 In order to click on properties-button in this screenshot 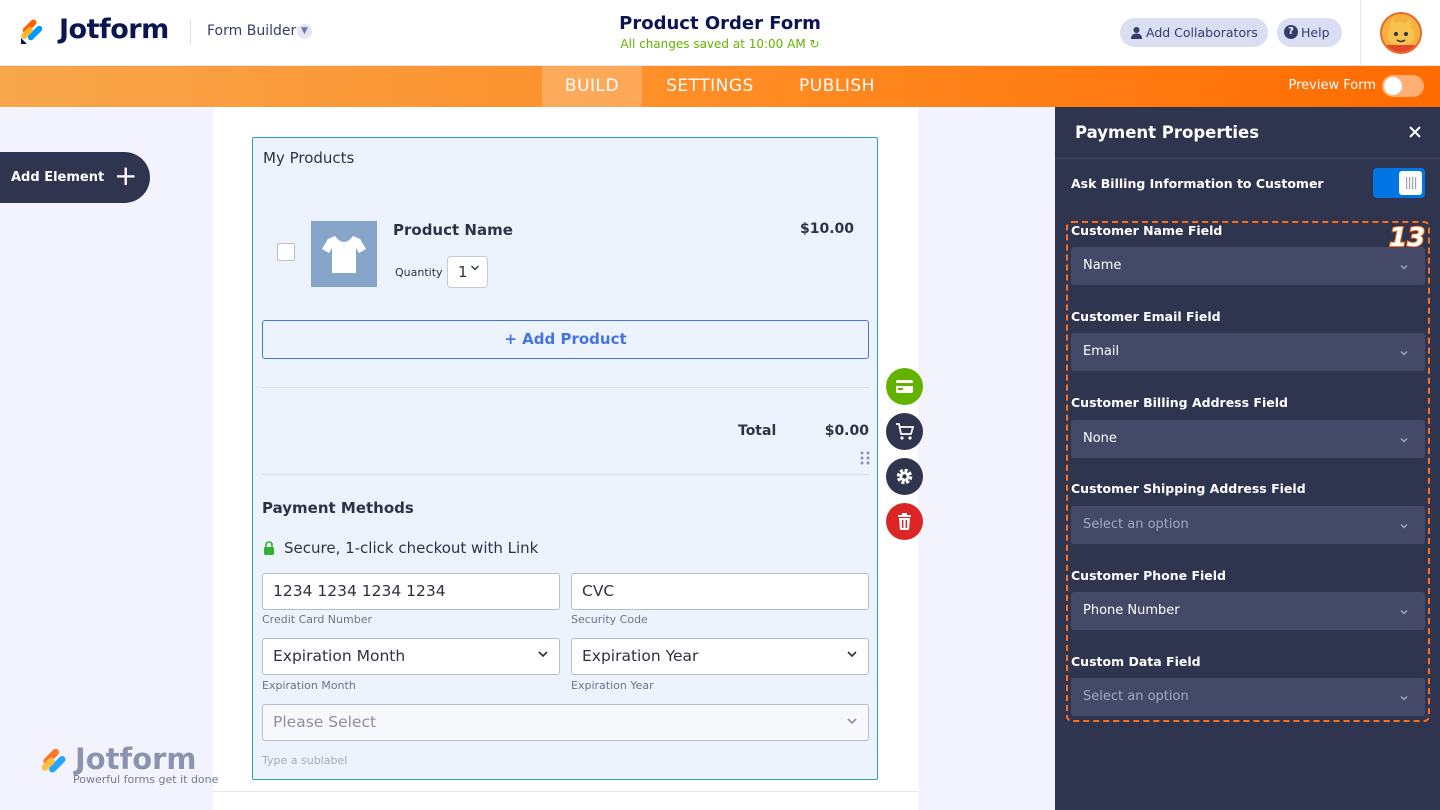, I will do `click(904, 476)`.